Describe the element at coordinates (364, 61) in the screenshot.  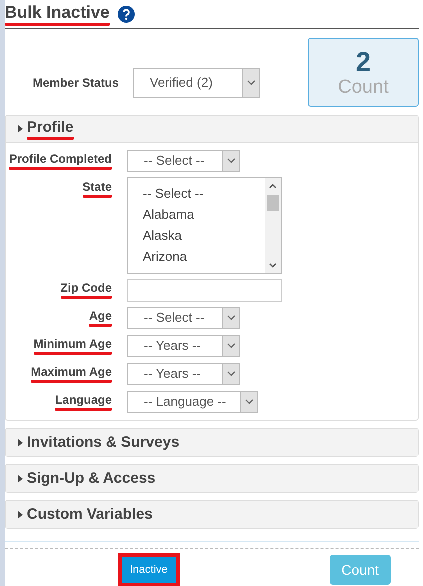
I see `count-number: 2` at that location.